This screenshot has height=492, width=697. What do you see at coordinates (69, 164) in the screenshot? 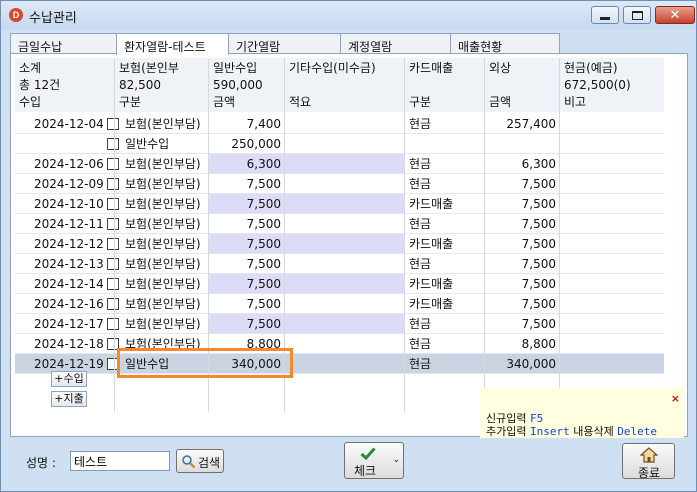
I see `date-cell: 2024-12-06` at bounding box center [69, 164].